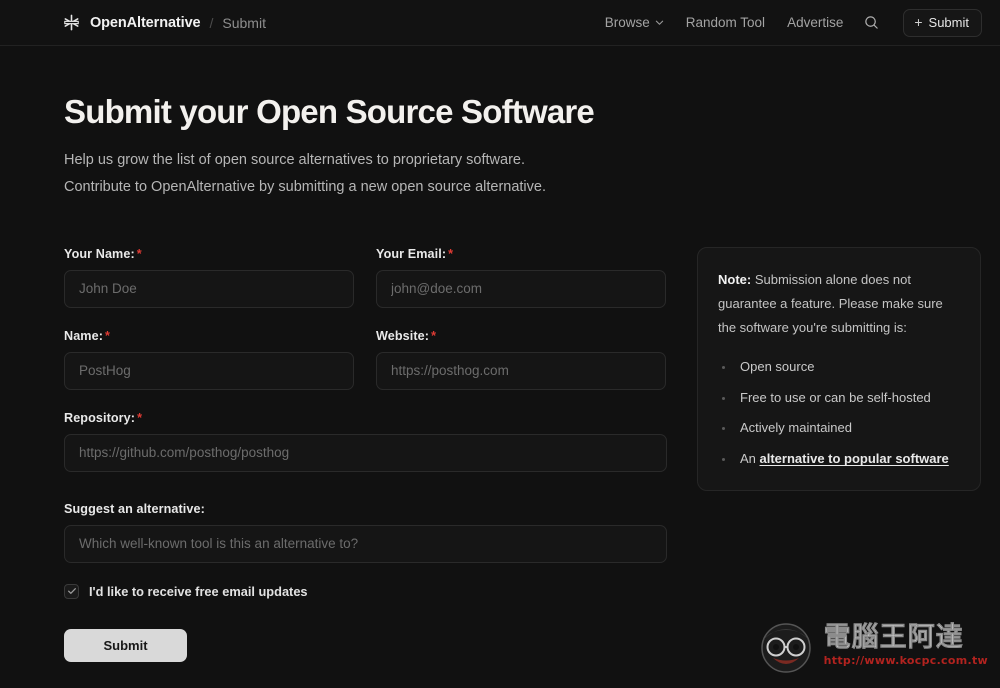  I want to click on main-nav: Browse Random Tool Advertise + Submit, so click(793, 22).